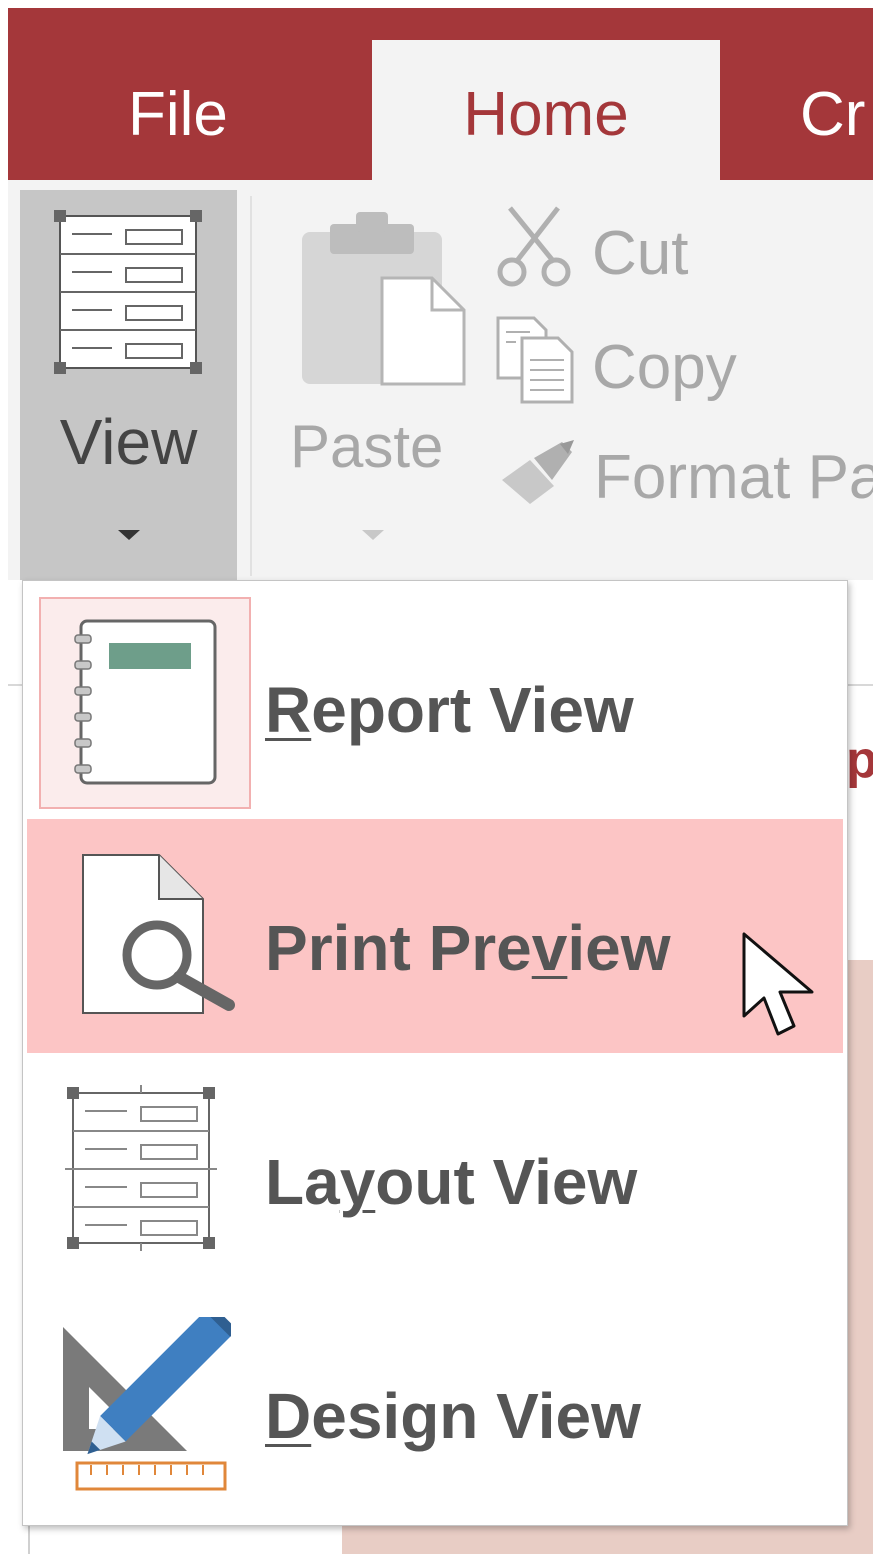 This screenshot has height=1554, width=873. Describe the element at coordinates (385, 300) in the screenshot. I see `paste-icon` at that location.